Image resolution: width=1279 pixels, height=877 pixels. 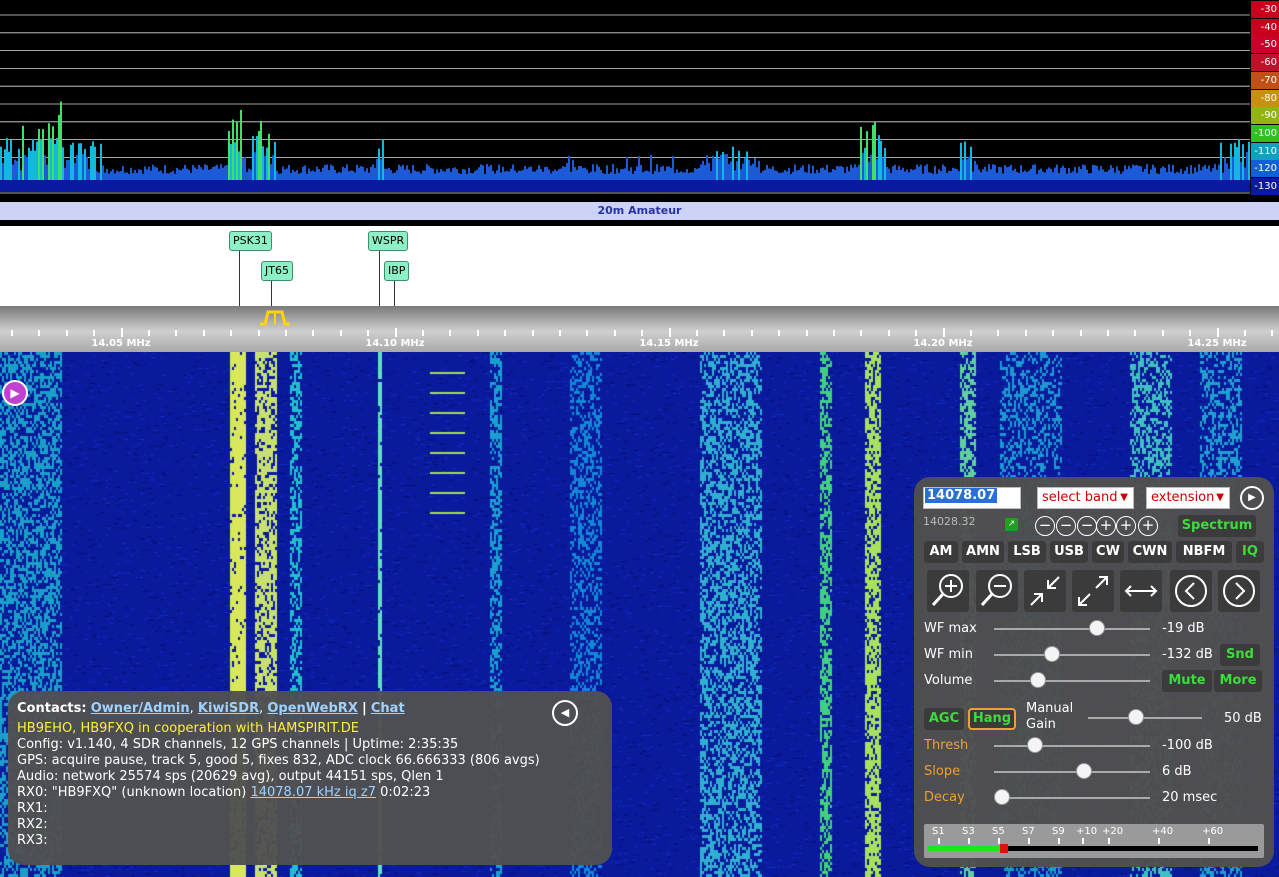 I want to click on thresh-thumb, so click(x=1034, y=745).